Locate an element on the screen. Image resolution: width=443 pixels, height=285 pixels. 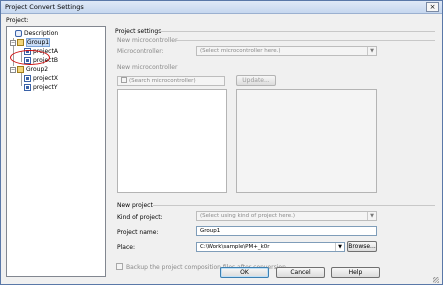
tree-item-group2: Group2 is located at coordinates (32, 70).